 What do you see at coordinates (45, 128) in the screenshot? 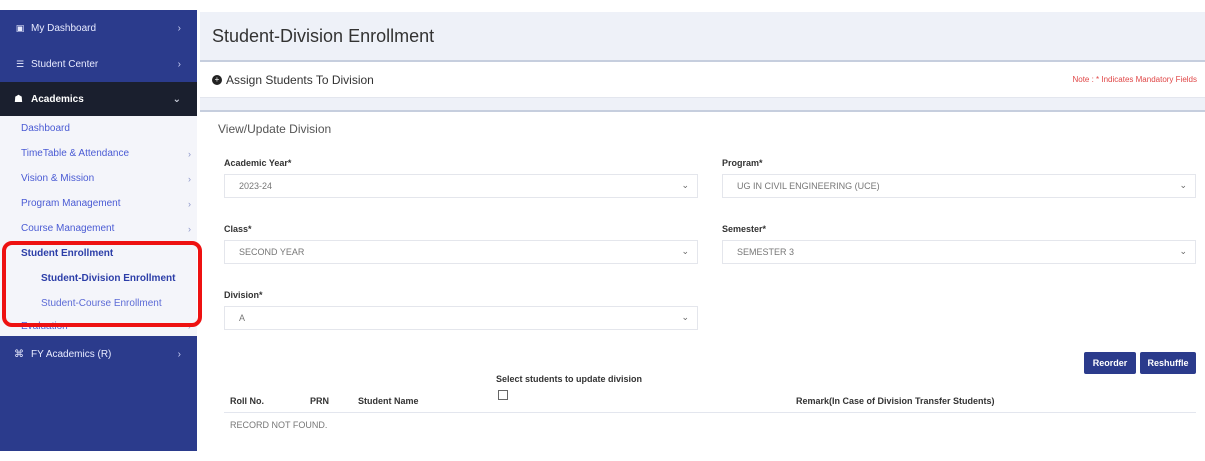
I see `sidebar-sub-label: Dashboard` at bounding box center [45, 128].